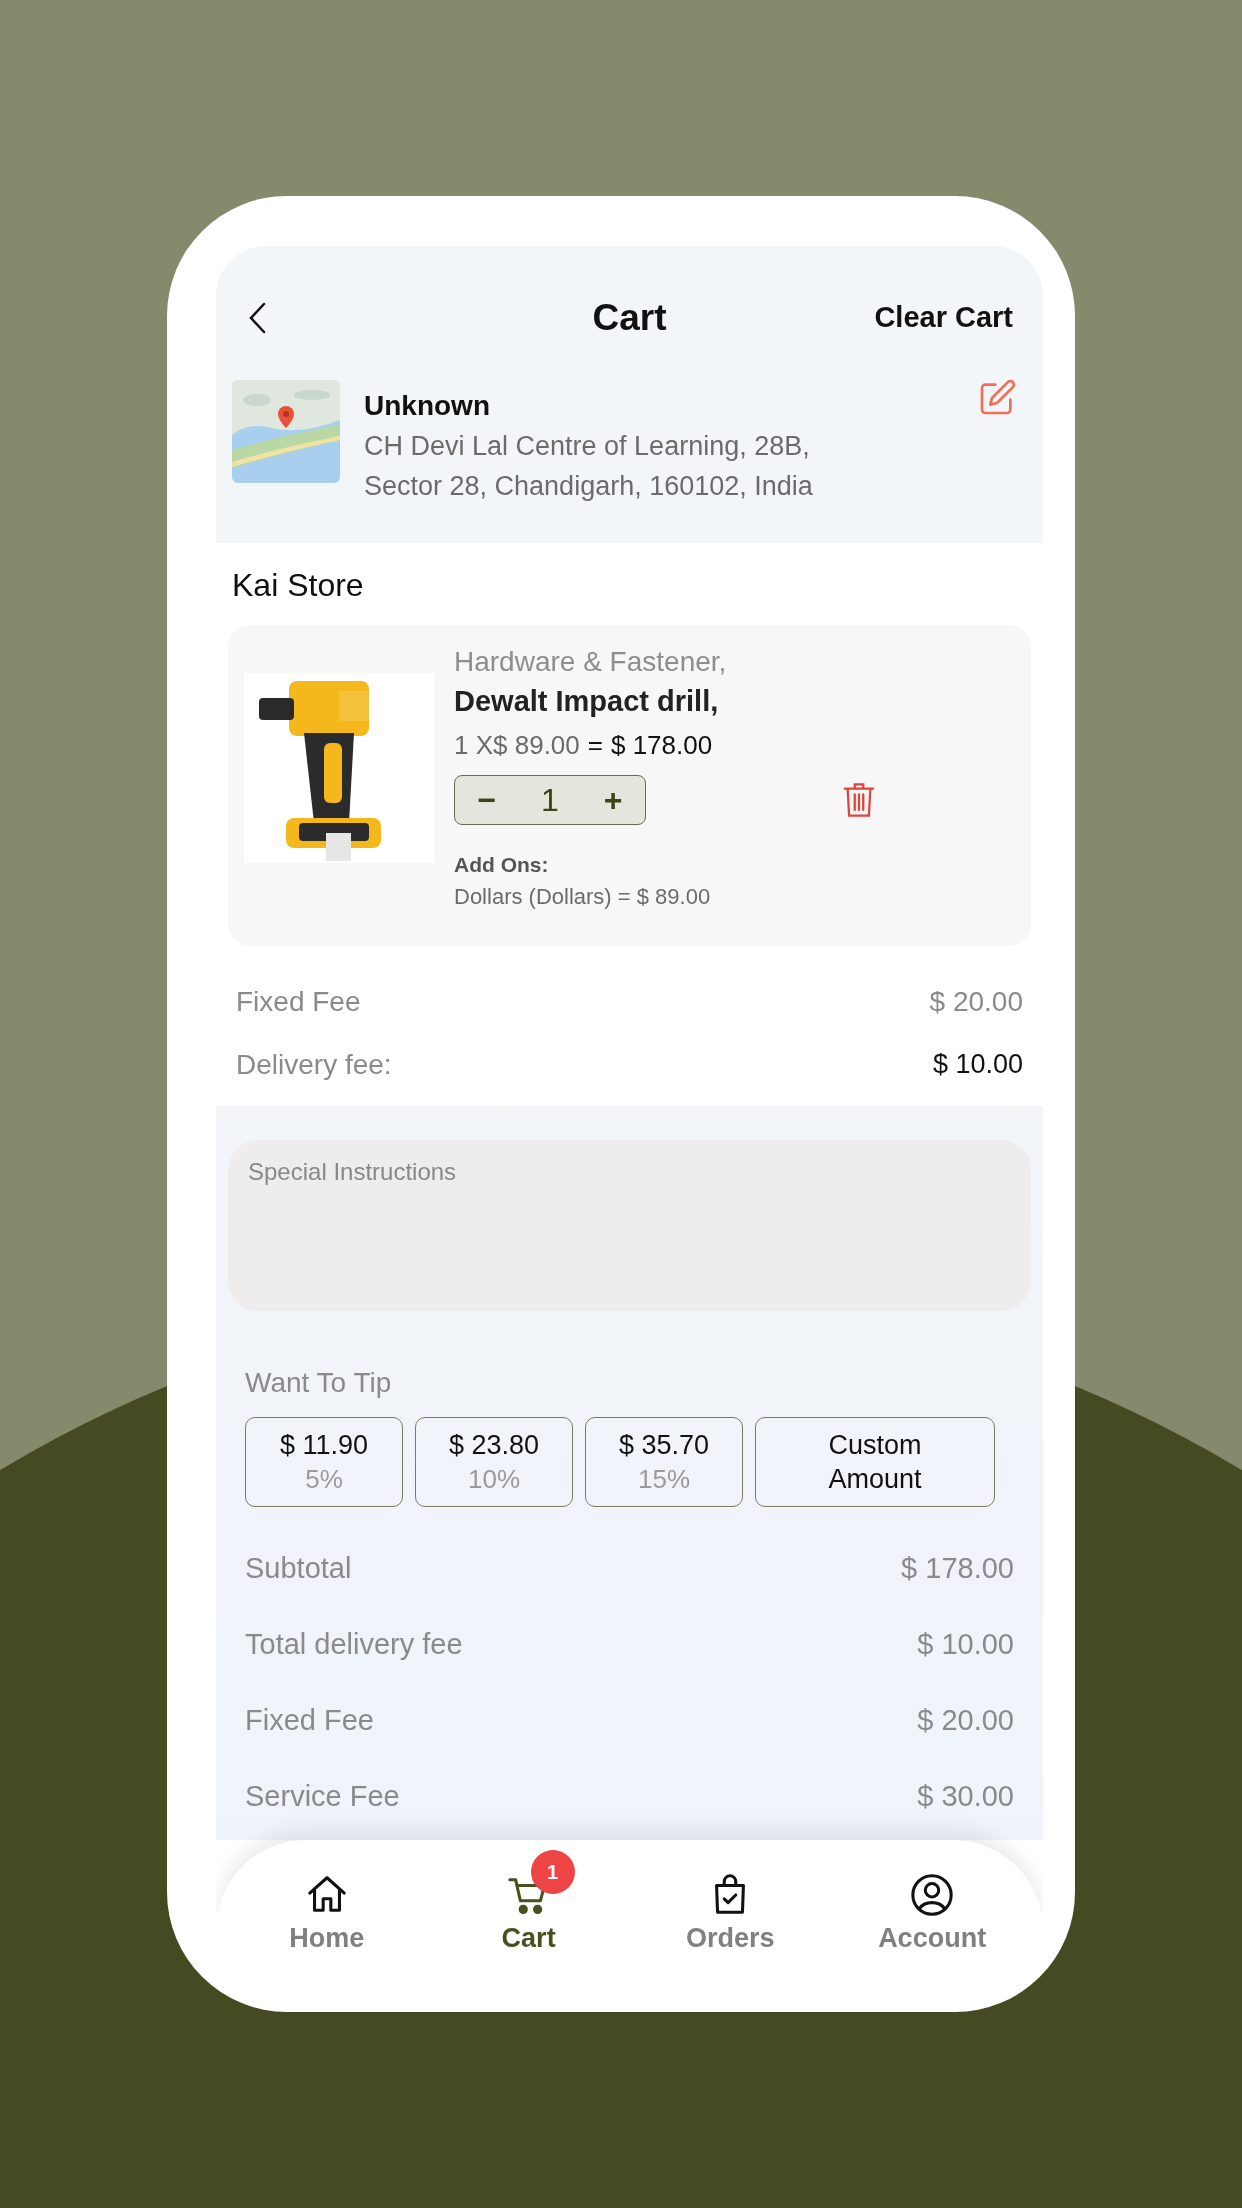 Image resolution: width=1242 pixels, height=2208 pixels. Describe the element at coordinates (318, 1383) in the screenshot. I see `tip-label: Want To Tip` at that location.